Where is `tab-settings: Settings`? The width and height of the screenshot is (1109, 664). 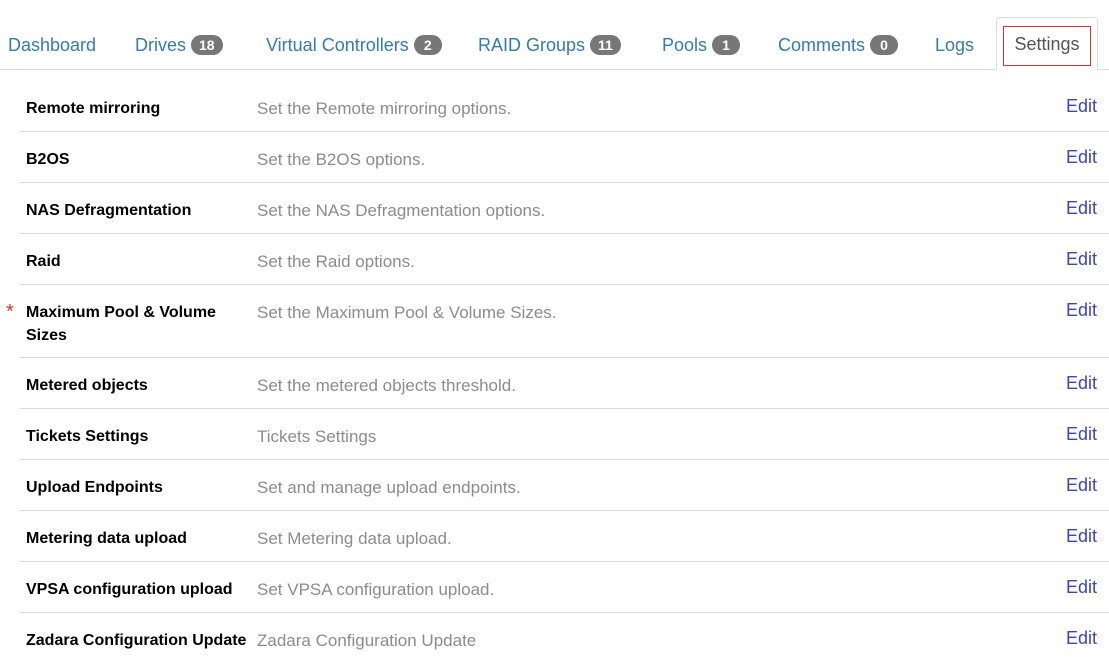 tab-settings: Settings is located at coordinates (1047, 44).